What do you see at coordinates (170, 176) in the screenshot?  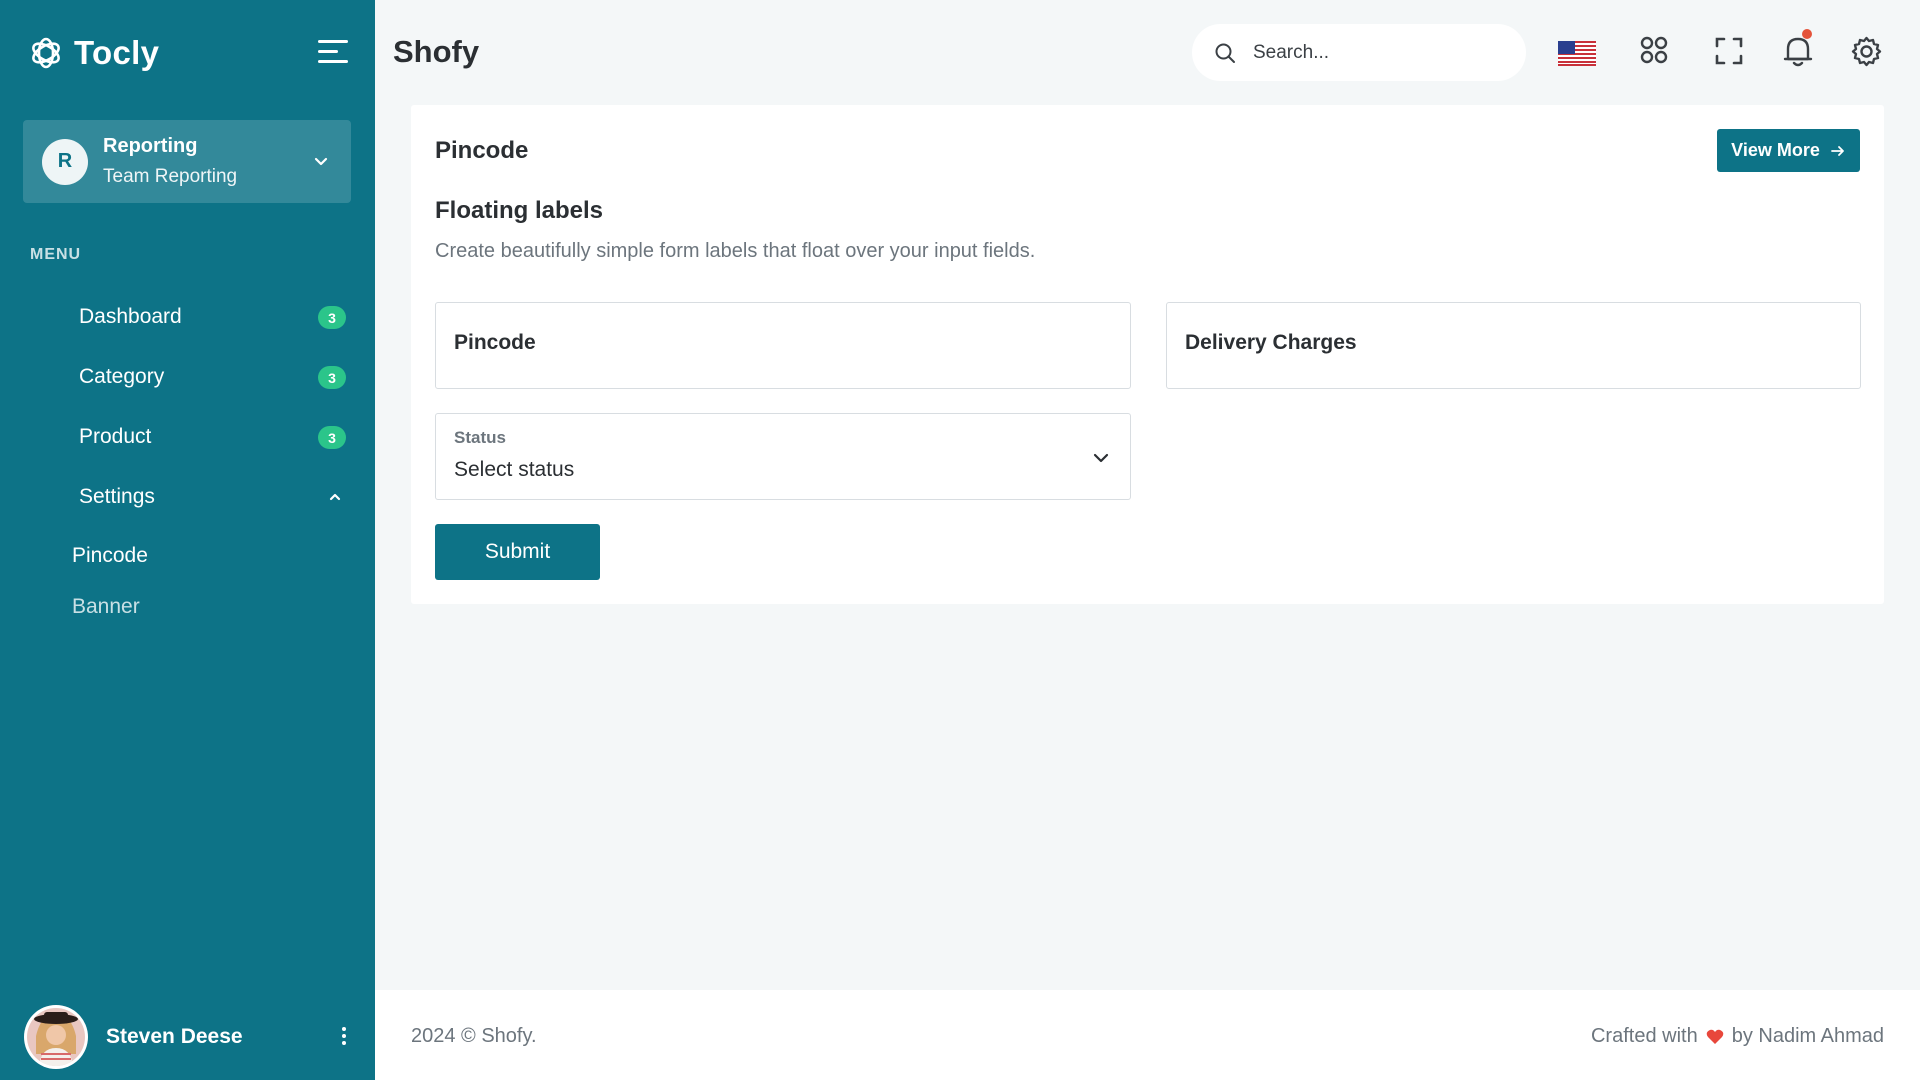 I see `team-subtitle: Team Reporting` at bounding box center [170, 176].